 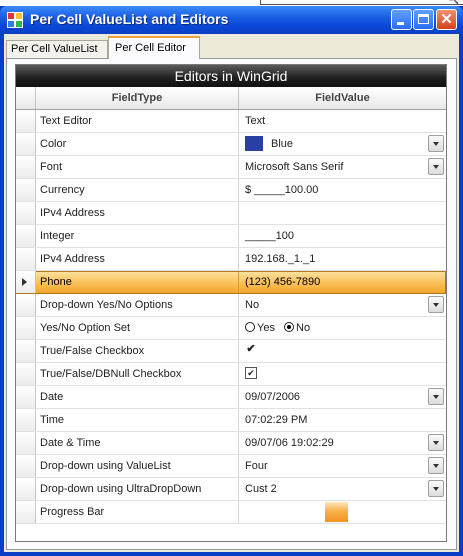 What do you see at coordinates (342, 466) in the screenshot?
I see `field-value-cell: Four` at bounding box center [342, 466].